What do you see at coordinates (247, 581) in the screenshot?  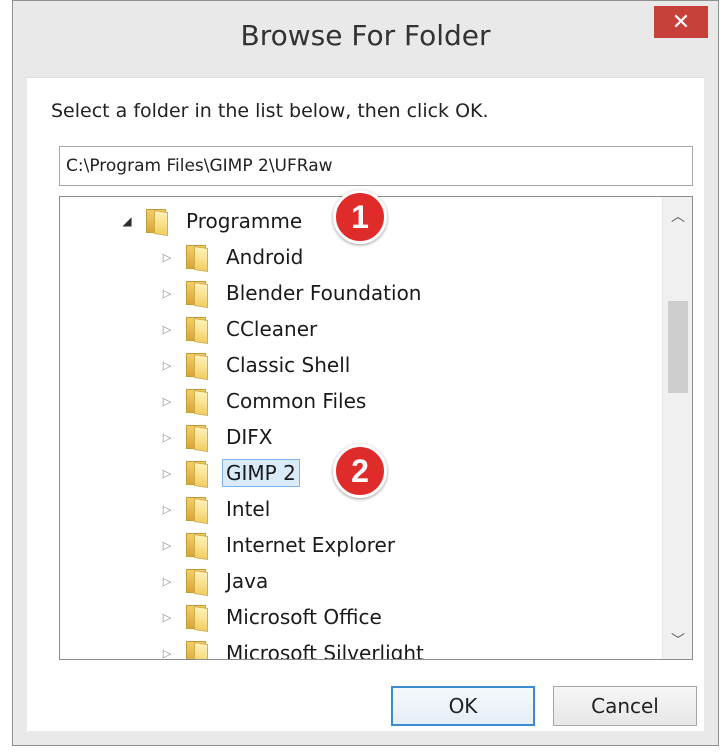 I see `tree-item-label: Java` at bounding box center [247, 581].